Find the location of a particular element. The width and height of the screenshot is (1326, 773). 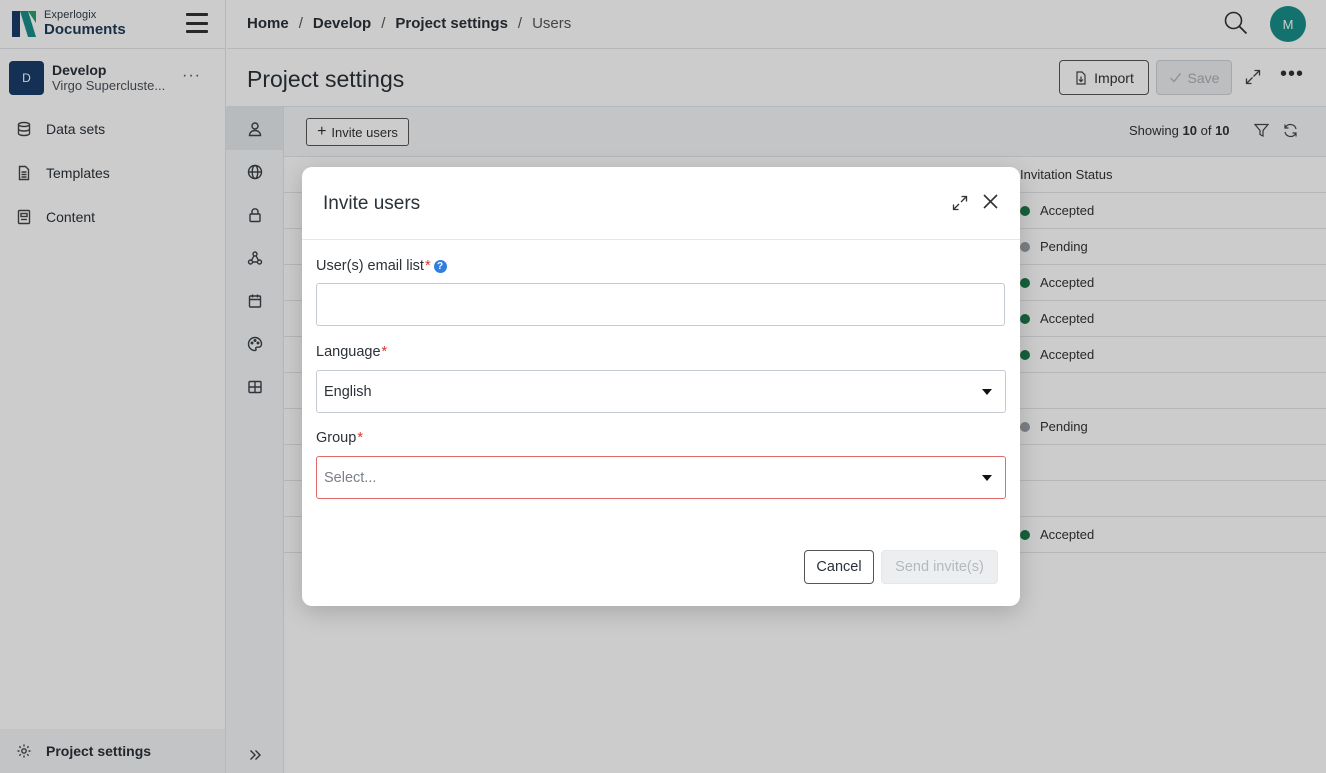

language-label-text: Language is located at coordinates (348, 352).